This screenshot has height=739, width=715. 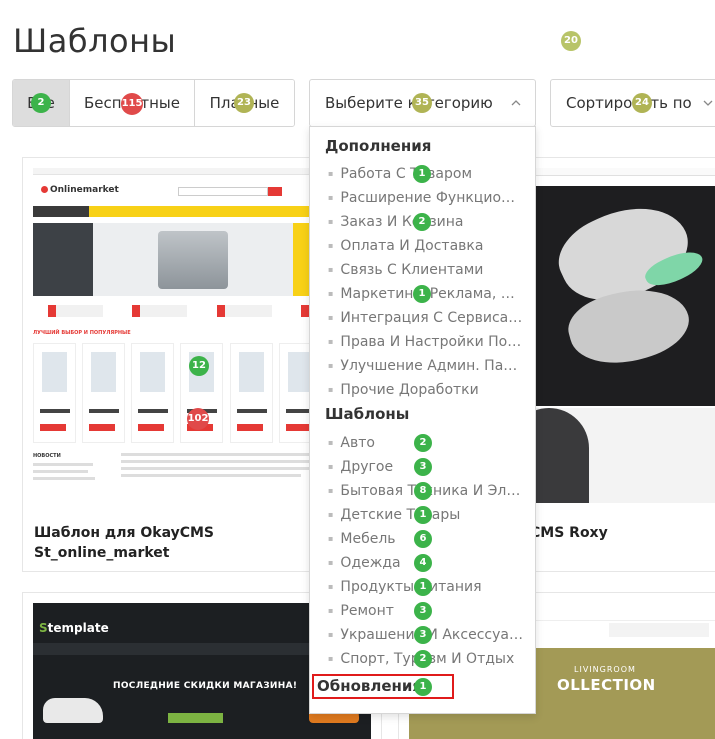 What do you see at coordinates (74, 628) in the screenshot?
I see `thumb-logo: Stemplate` at bounding box center [74, 628].